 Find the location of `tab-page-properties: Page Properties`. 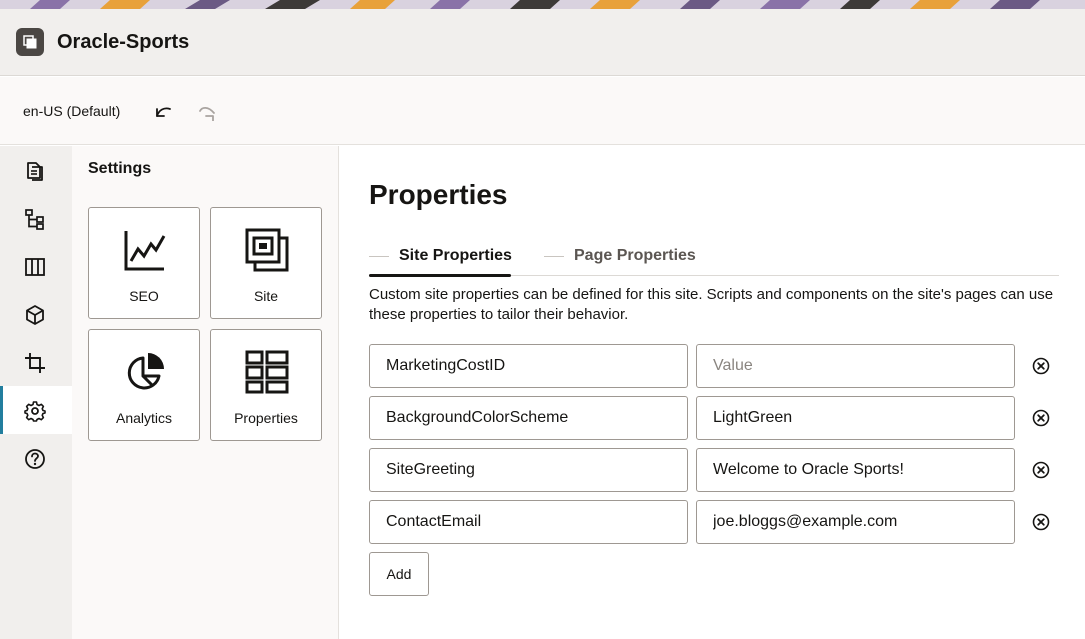

tab-page-properties: Page Properties is located at coordinates (620, 256).